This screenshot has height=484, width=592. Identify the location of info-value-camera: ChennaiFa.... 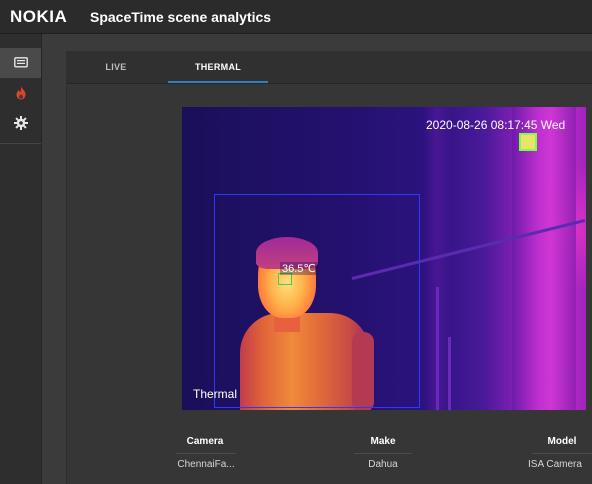
(206, 464).